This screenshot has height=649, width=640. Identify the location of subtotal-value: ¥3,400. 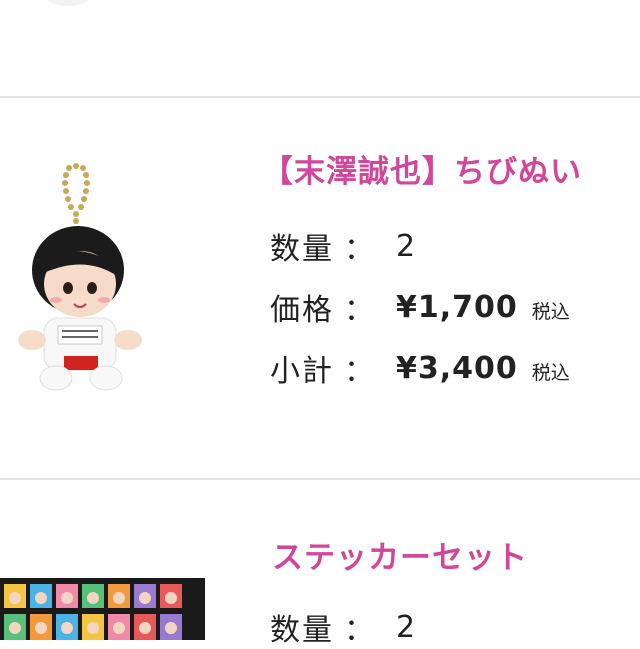
(457, 368).